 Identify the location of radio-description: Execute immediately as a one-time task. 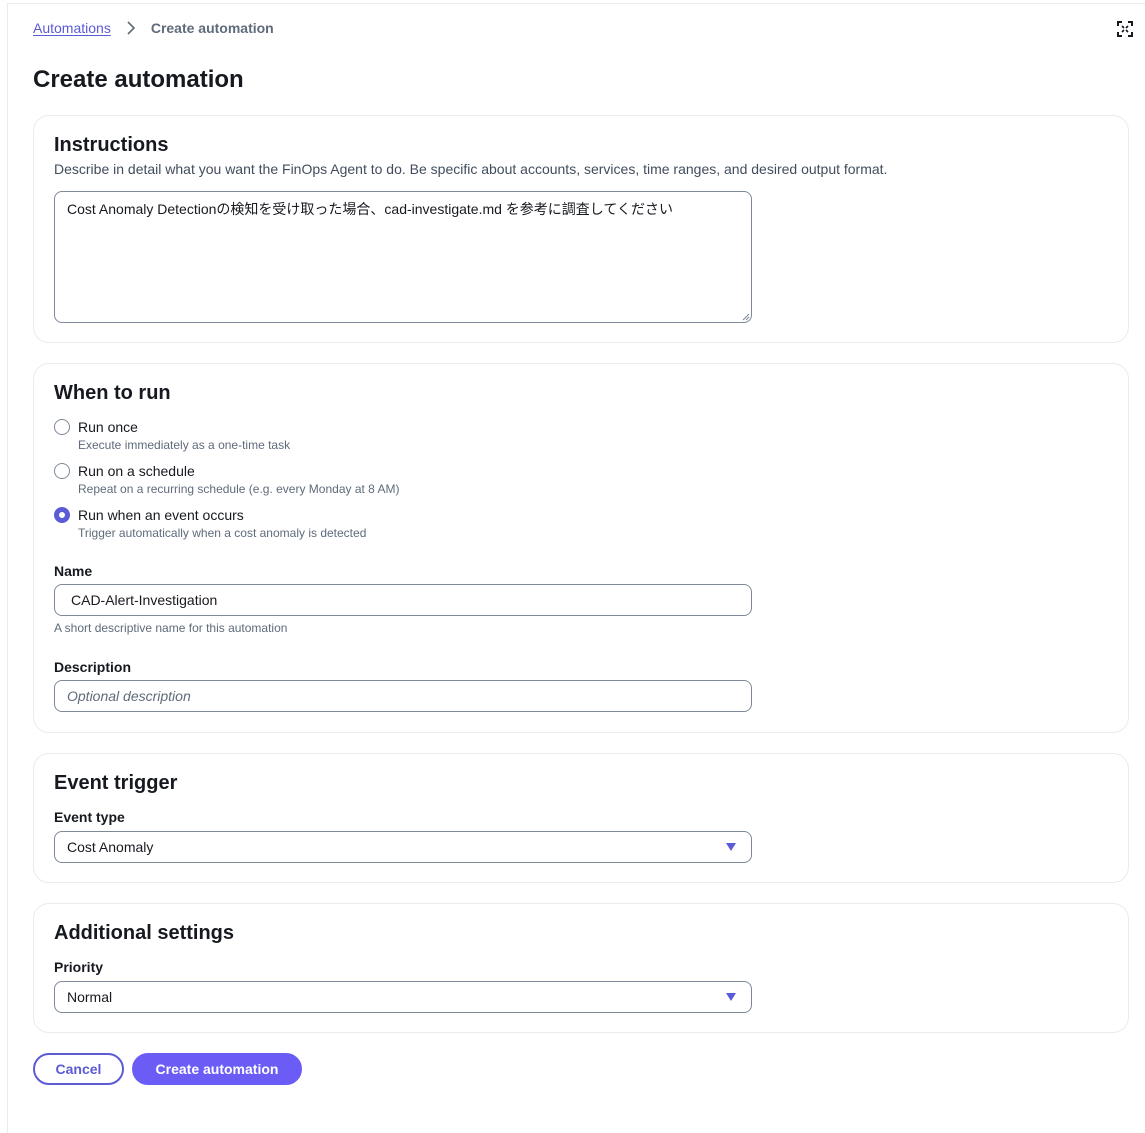
(184, 445).